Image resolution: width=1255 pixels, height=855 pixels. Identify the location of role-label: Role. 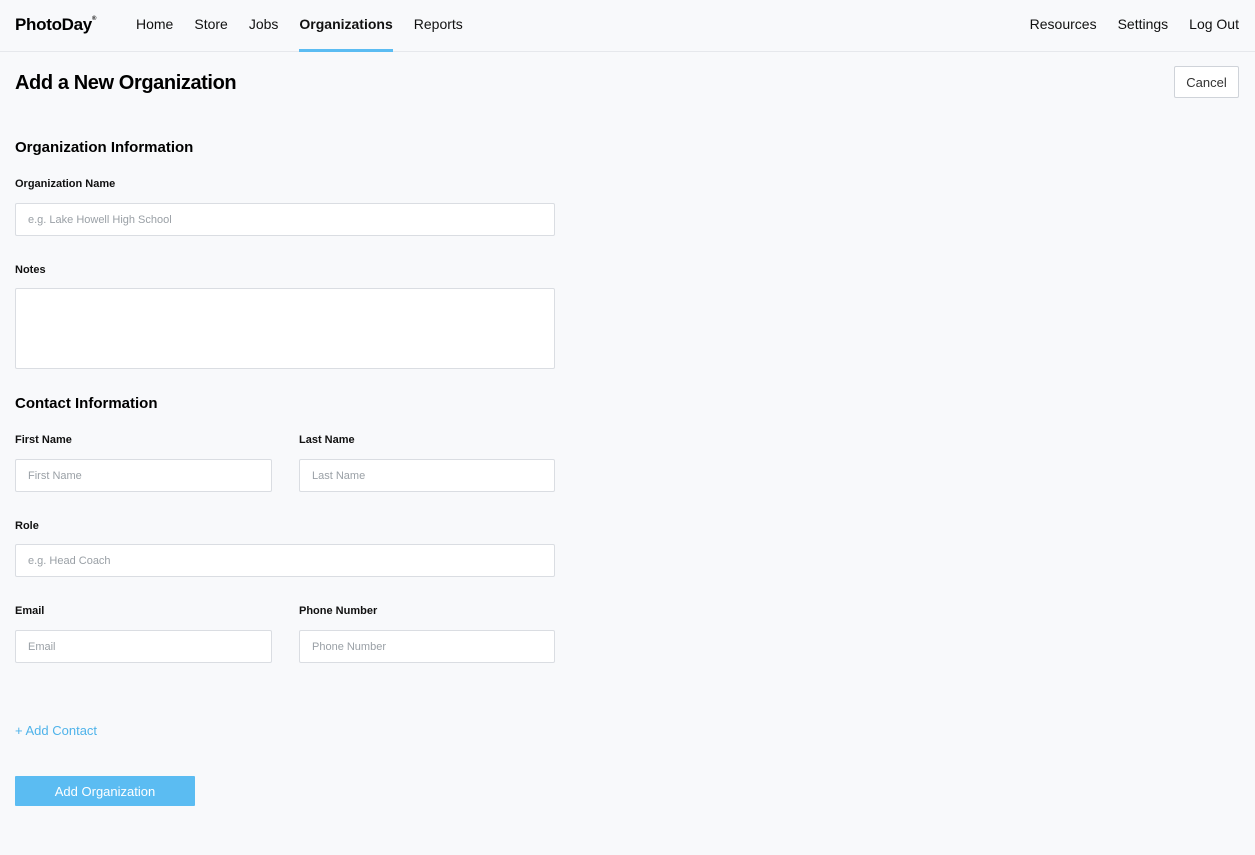
(27, 526).